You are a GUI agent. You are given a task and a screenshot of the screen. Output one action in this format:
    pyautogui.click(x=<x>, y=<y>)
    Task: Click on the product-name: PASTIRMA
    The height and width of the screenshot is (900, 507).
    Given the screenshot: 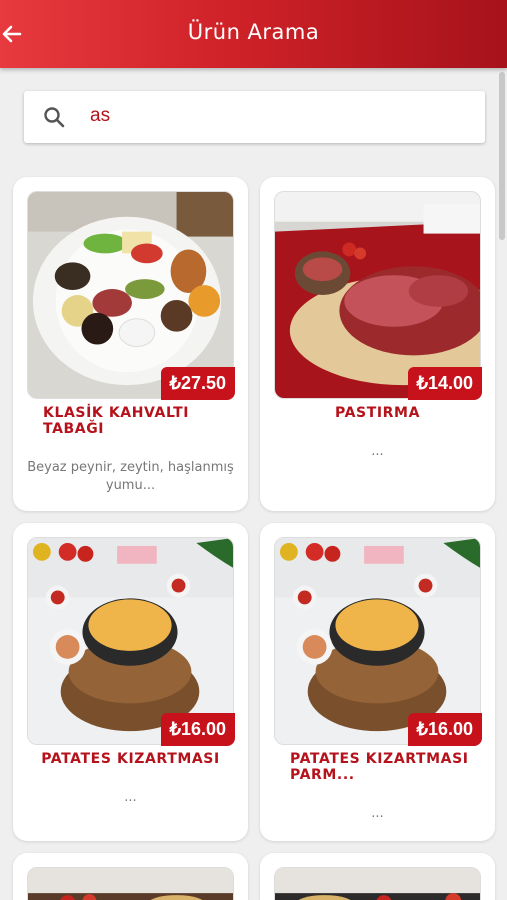 What is the action you would take?
    pyautogui.click(x=377, y=413)
    